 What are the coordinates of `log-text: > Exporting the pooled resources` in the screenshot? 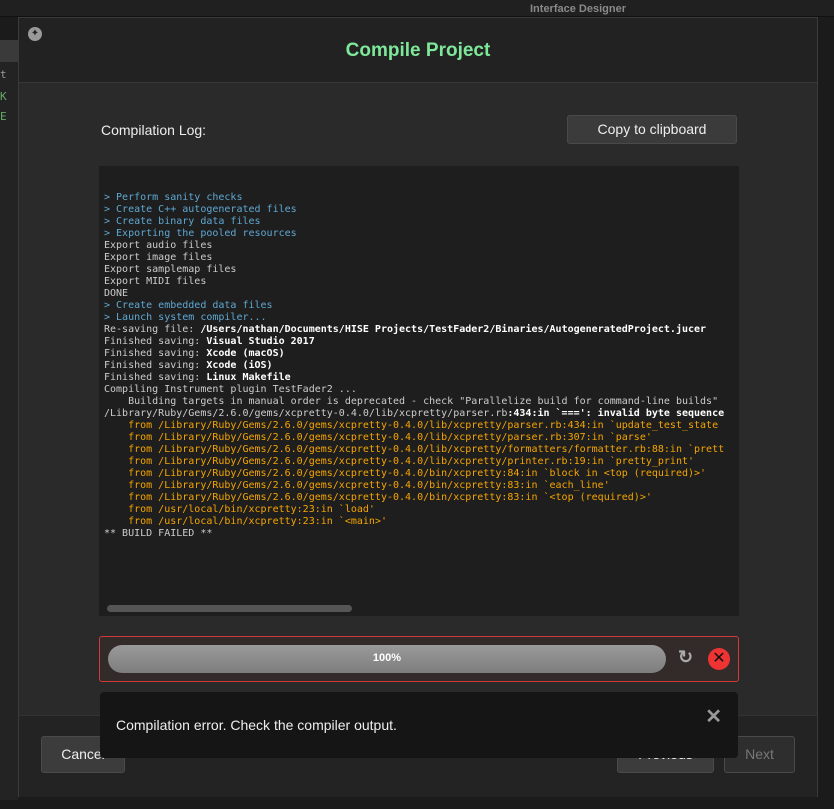 It's located at (200, 233).